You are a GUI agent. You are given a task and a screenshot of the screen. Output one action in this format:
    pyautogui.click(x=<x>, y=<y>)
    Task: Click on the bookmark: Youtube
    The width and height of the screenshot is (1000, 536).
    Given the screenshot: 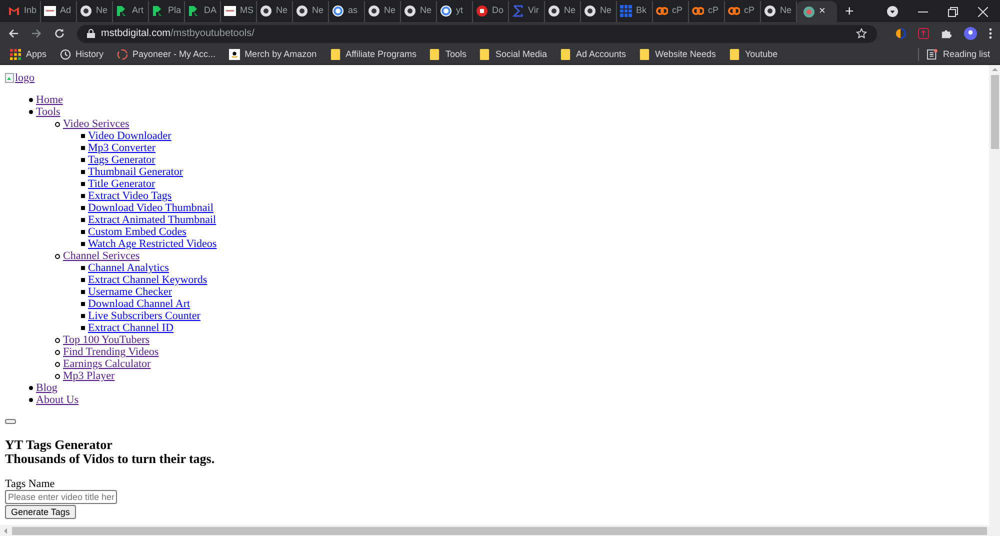 What is the action you would take?
    pyautogui.click(x=753, y=55)
    